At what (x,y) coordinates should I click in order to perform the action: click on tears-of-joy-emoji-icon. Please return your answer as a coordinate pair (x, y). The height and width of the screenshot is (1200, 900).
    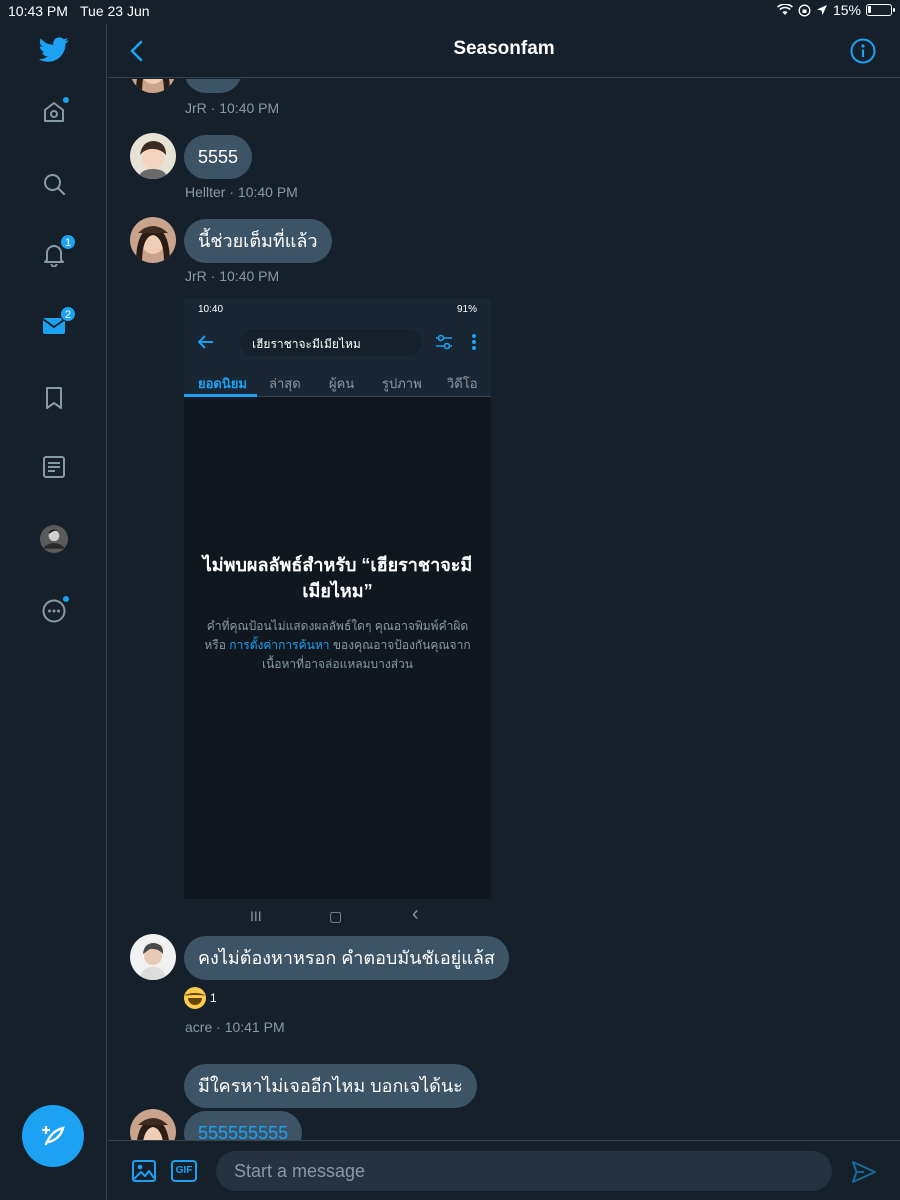
    Looking at the image, I should click on (195, 998).